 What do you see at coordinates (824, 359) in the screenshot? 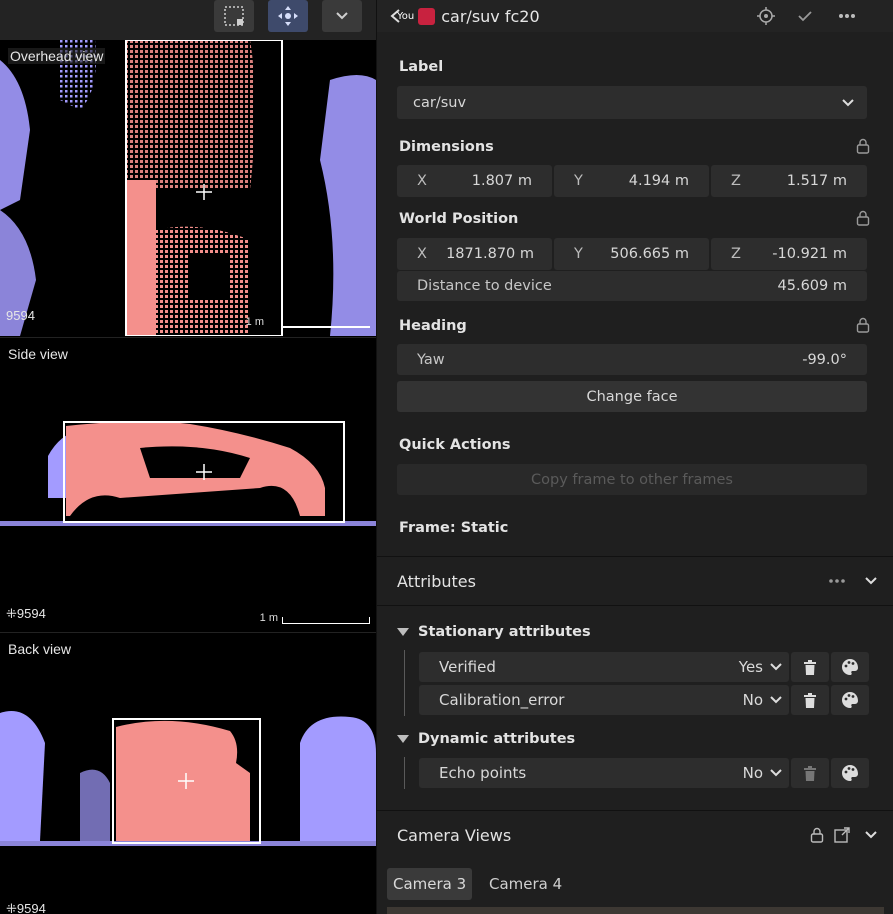
I see `yaw-value: -99.0°` at bounding box center [824, 359].